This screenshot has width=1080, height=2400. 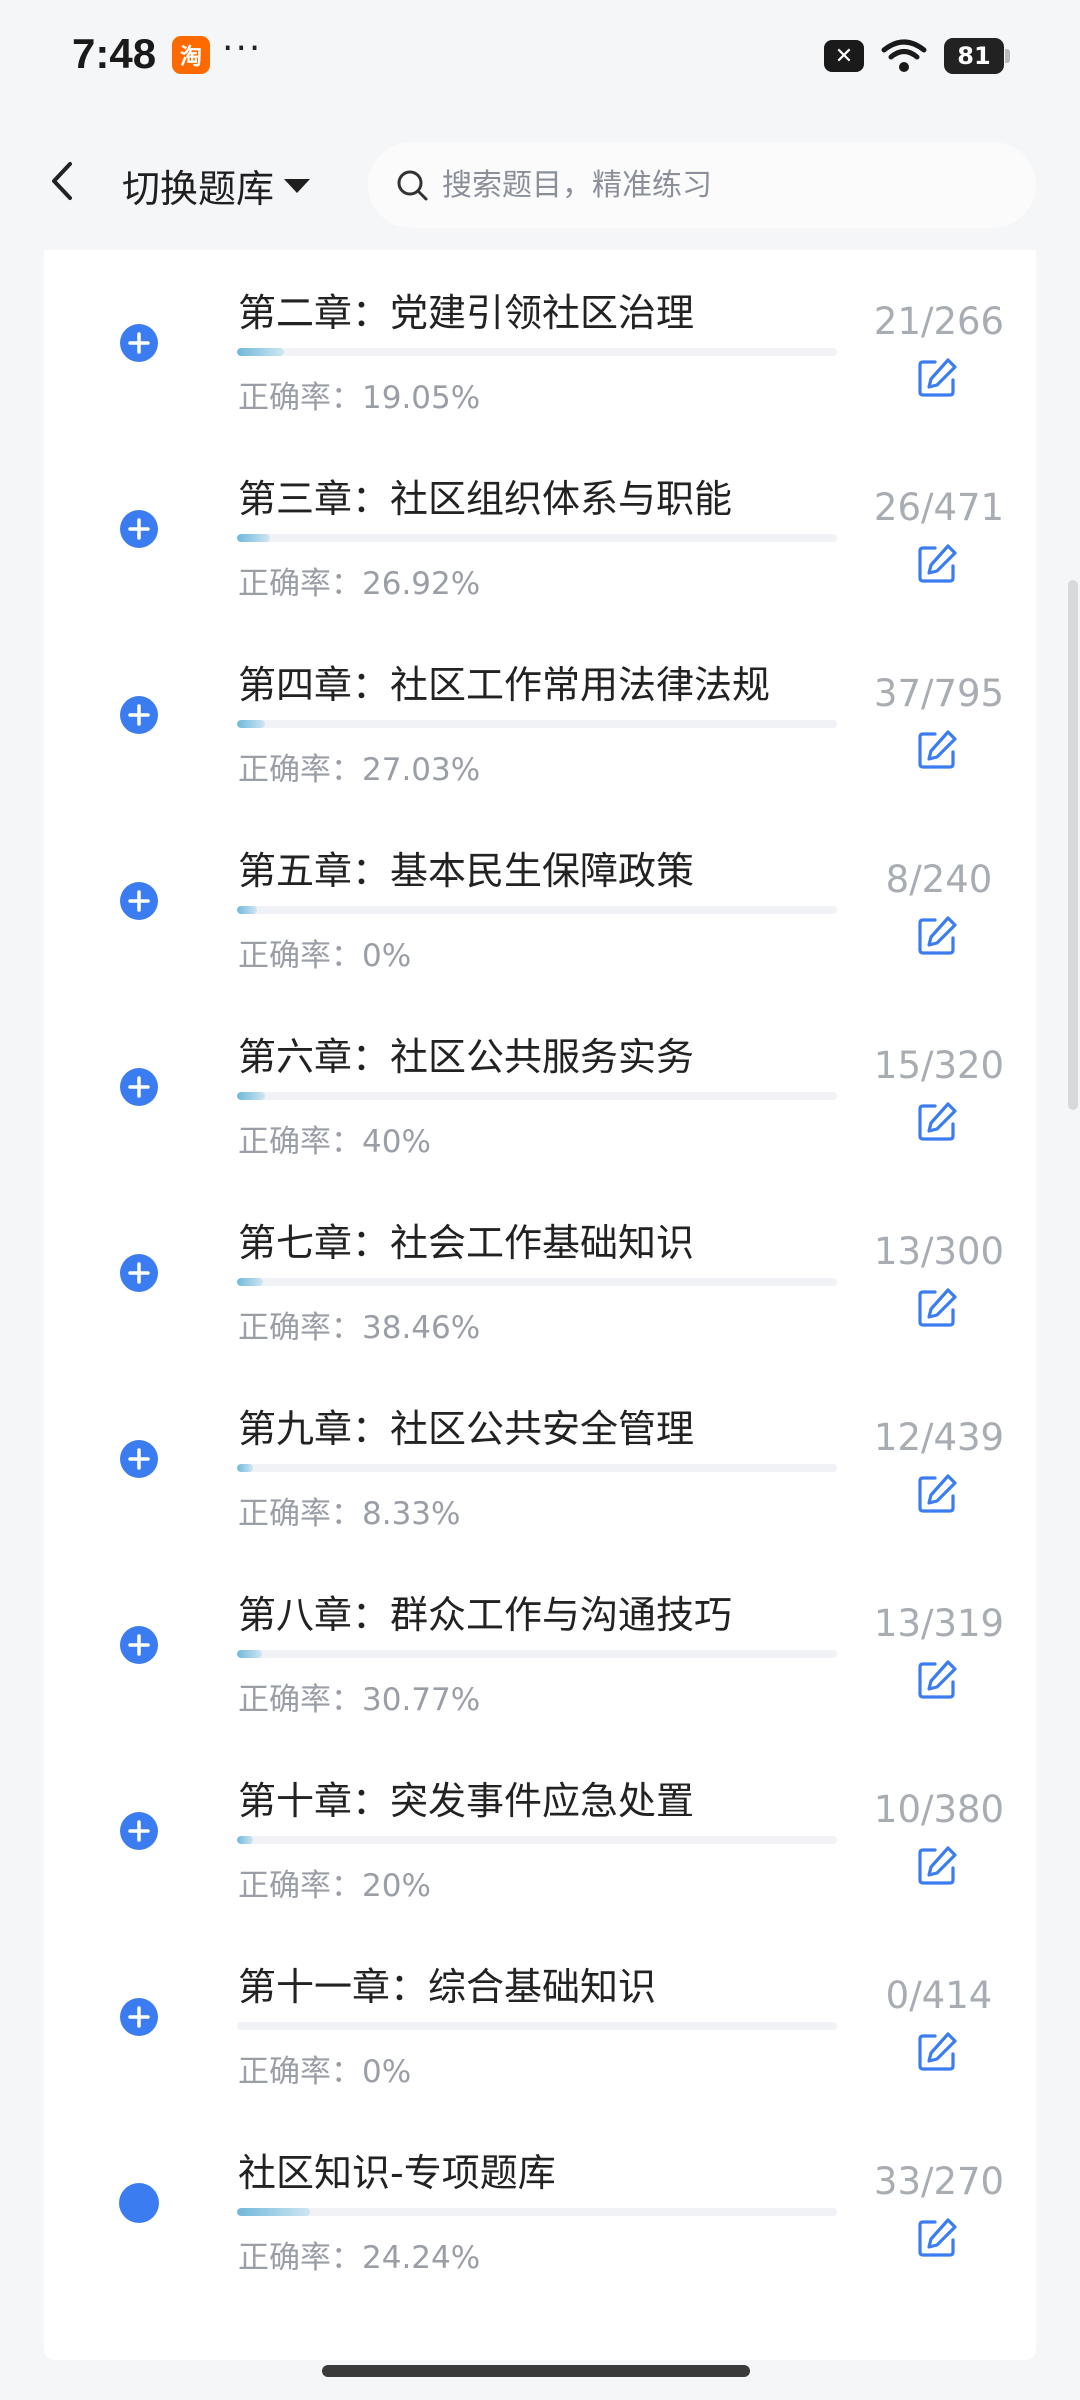 I want to click on switch-bank-label: 切换题库, so click(x=198, y=189).